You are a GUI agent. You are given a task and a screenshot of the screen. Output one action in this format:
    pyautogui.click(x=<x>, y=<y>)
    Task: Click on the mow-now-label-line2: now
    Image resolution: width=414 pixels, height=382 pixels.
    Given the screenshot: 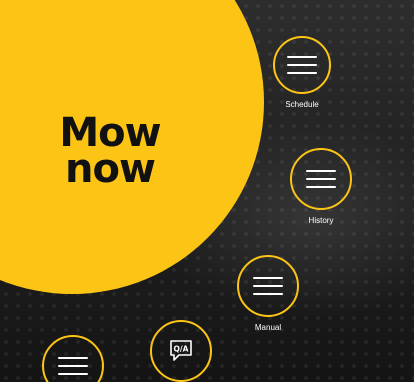 What is the action you would take?
    pyautogui.click(x=110, y=169)
    